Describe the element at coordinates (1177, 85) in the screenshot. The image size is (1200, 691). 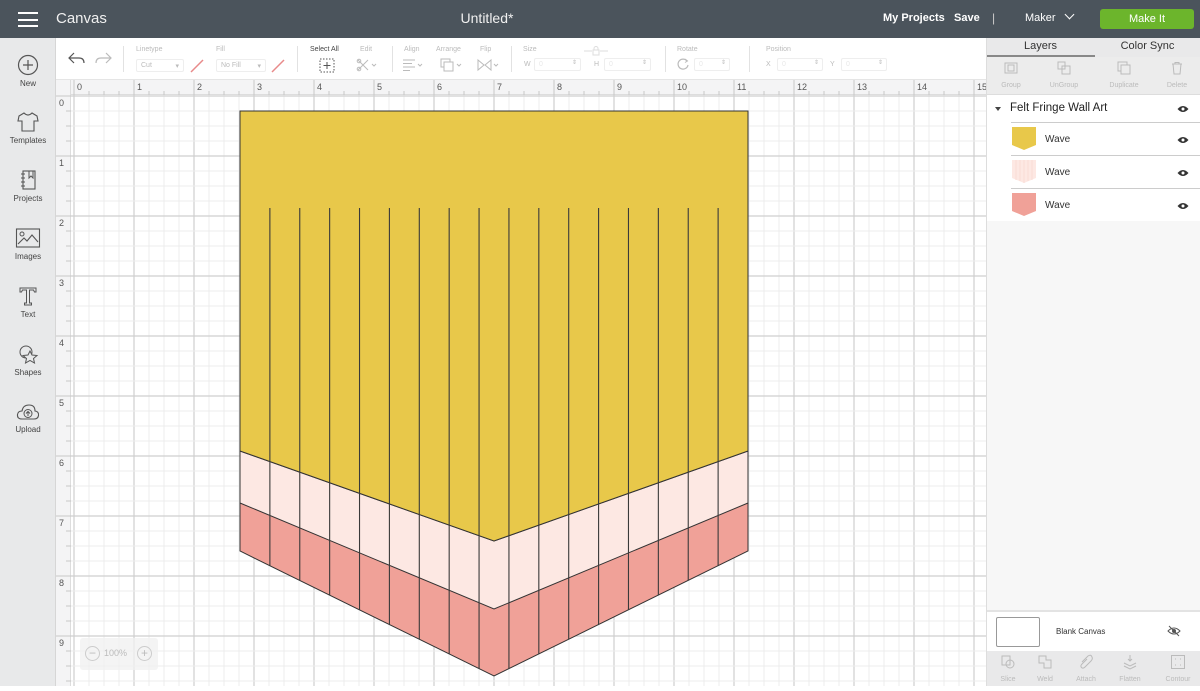
I see `action-label: Delete` at that location.